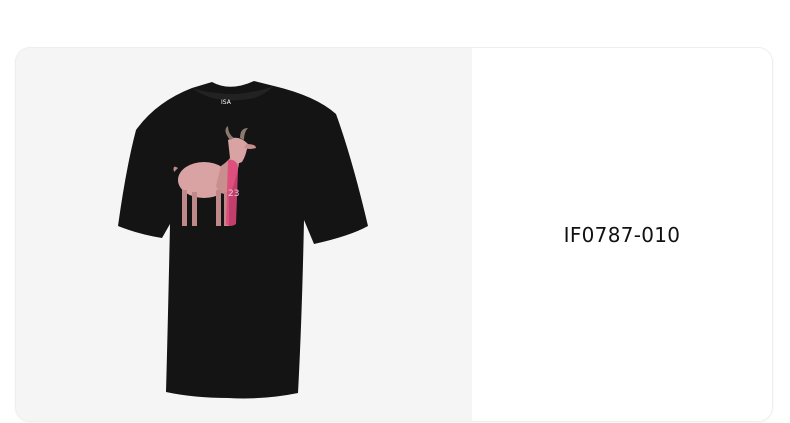 The image size is (790, 423). I want to click on product-sku: IF0787-010, so click(622, 234).